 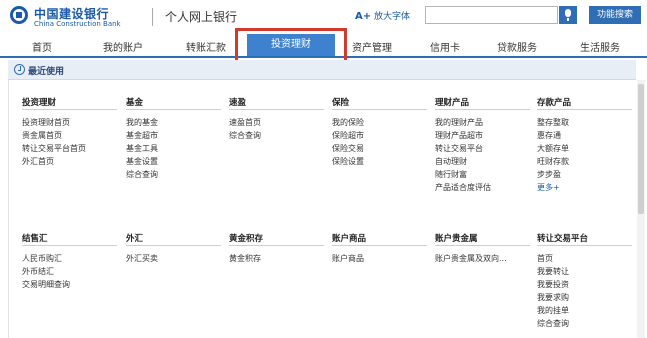 What do you see at coordinates (69, 135) in the screenshot?
I see `menu-link: 贵金属首页` at bounding box center [69, 135].